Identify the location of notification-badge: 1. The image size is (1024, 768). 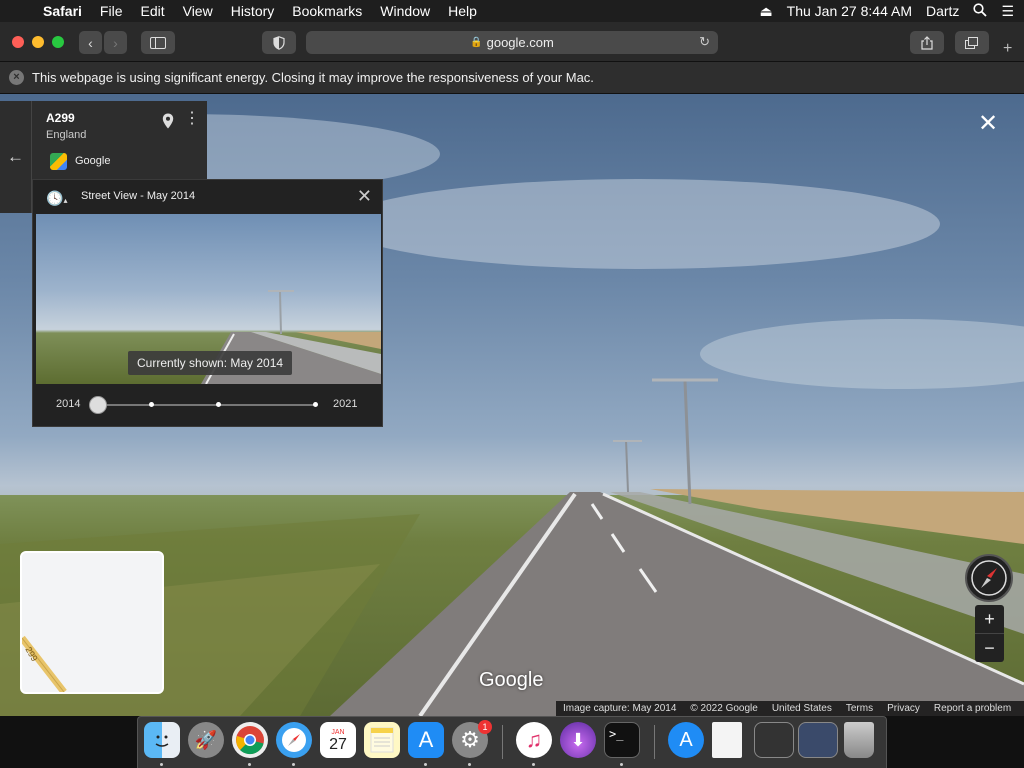
(485, 727).